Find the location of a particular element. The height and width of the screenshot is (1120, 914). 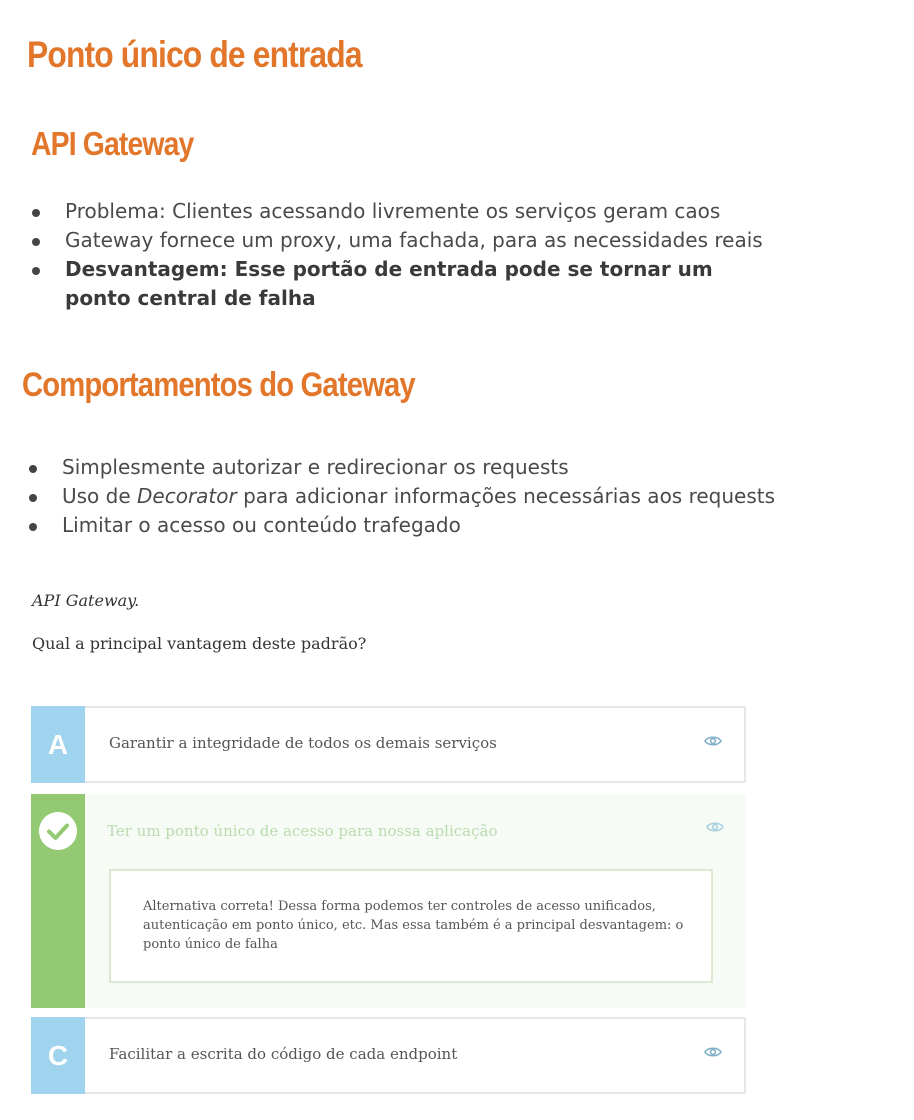

option-letter: C is located at coordinates (58, 1055).